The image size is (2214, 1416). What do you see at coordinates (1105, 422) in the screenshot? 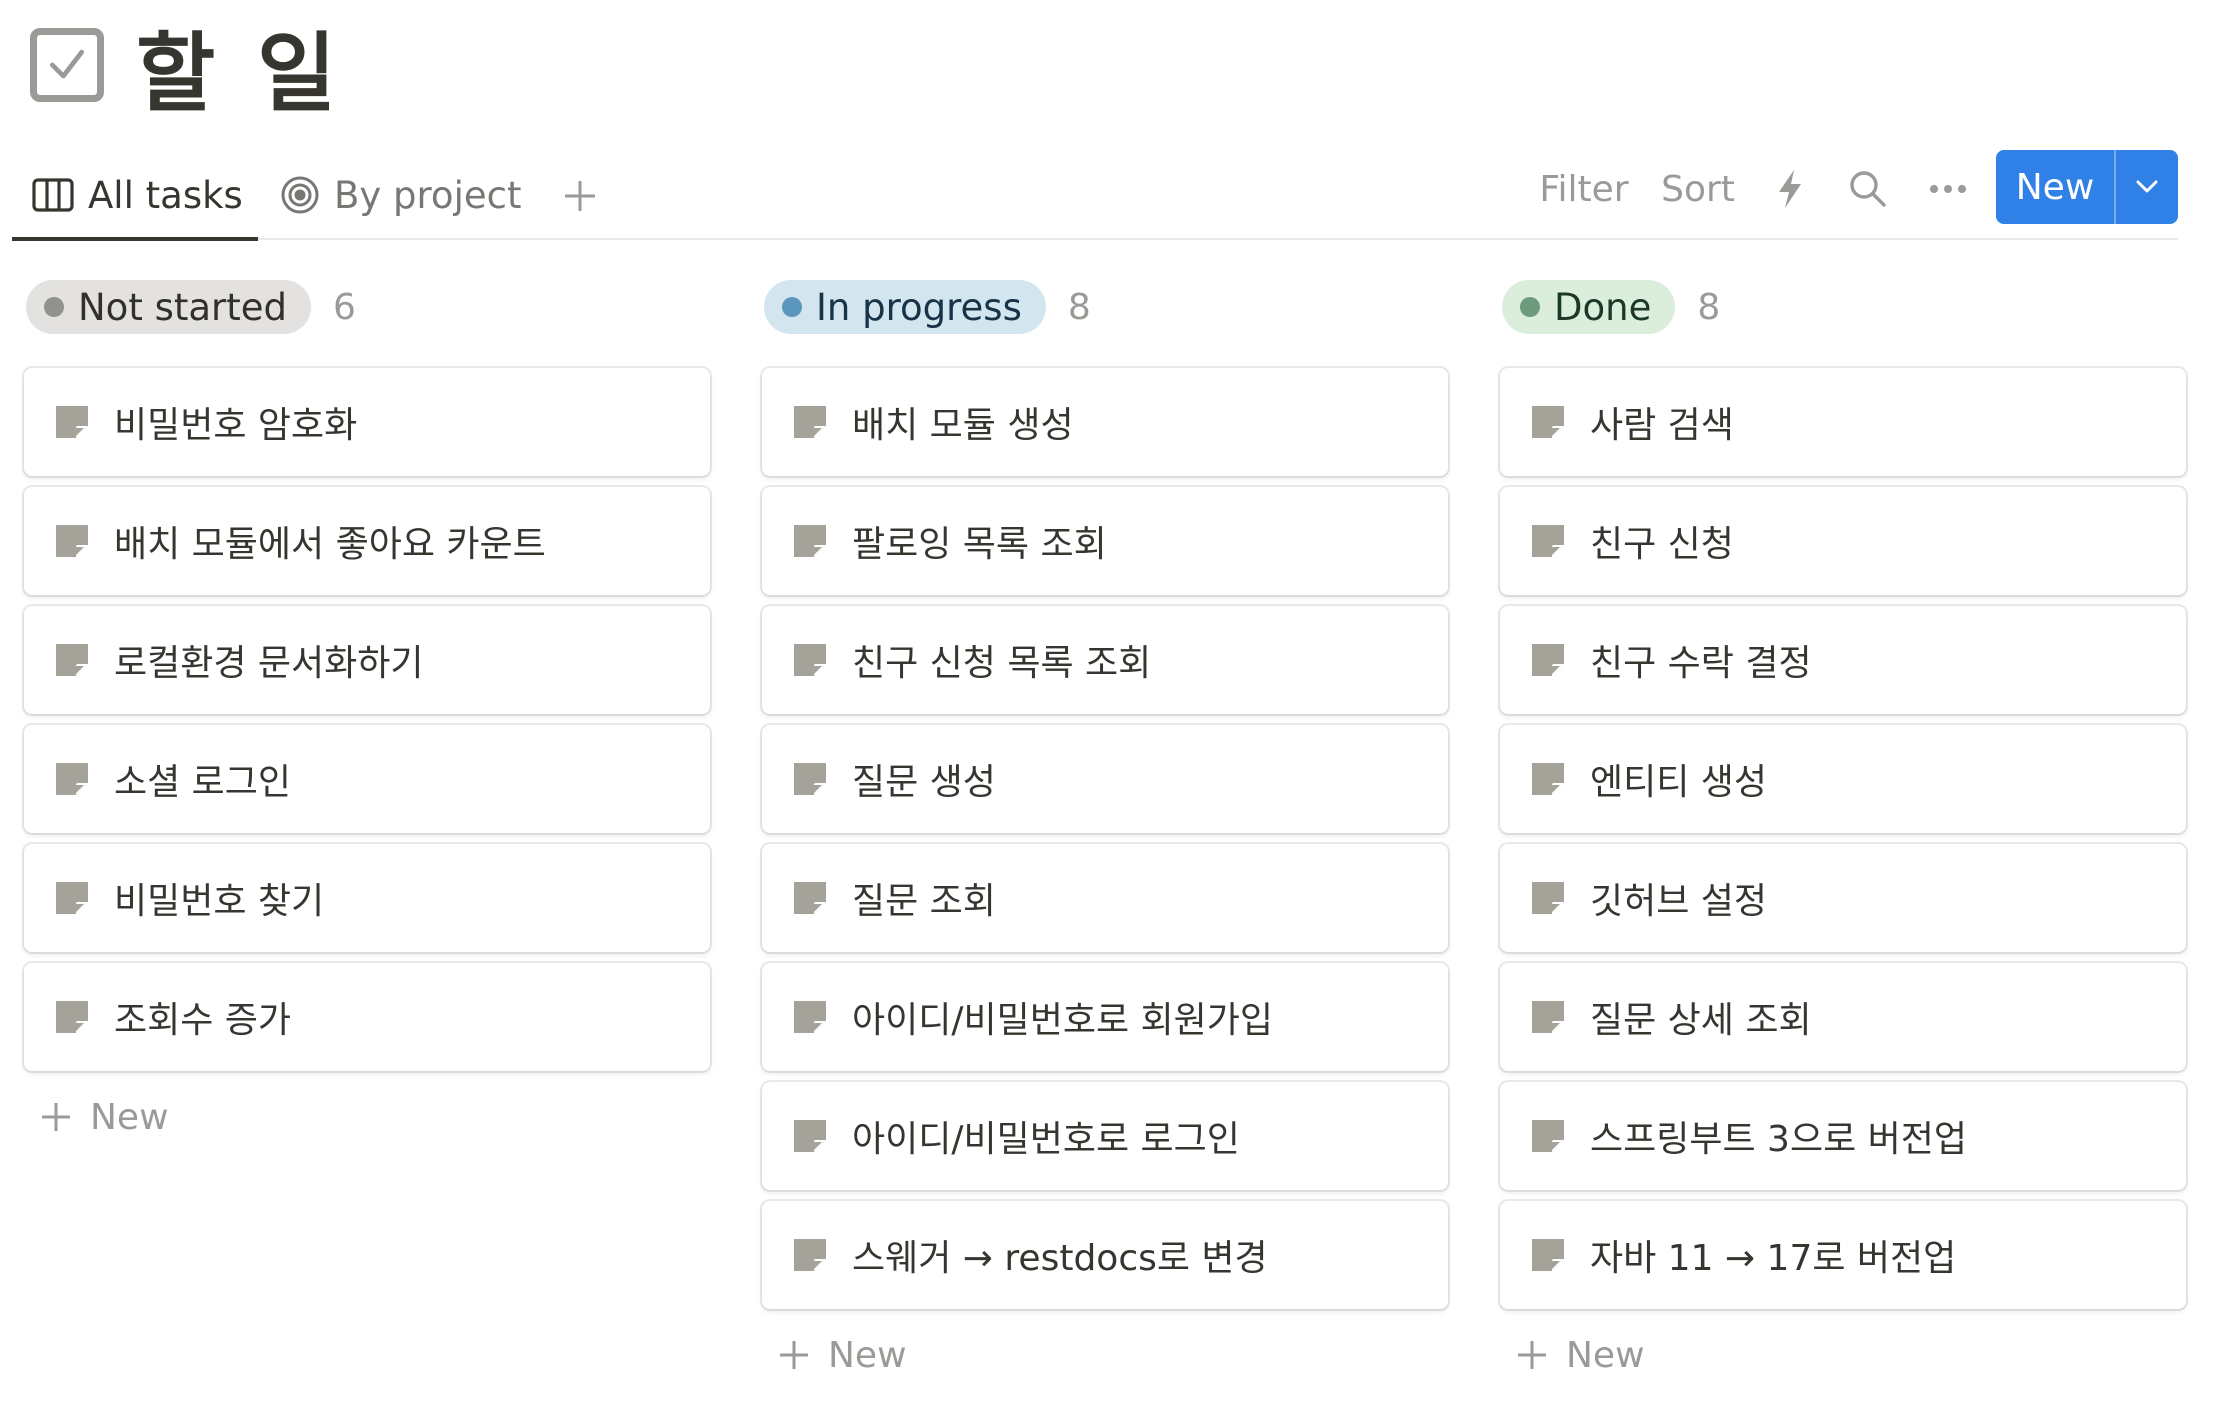
I see `task-card: 배치 모듈 생성` at bounding box center [1105, 422].